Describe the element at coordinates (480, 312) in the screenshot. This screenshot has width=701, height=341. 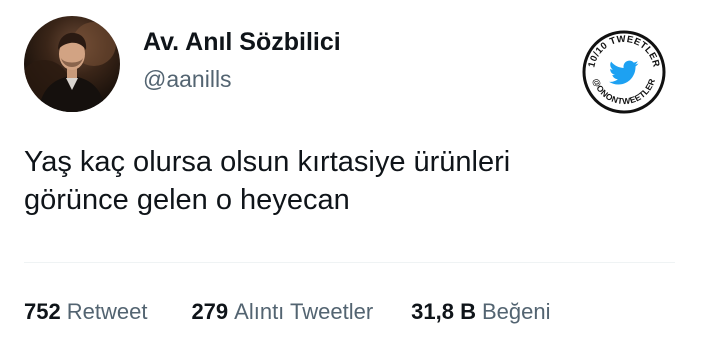
I see `likes-stat: 31,8 B Beğeni` at that location.